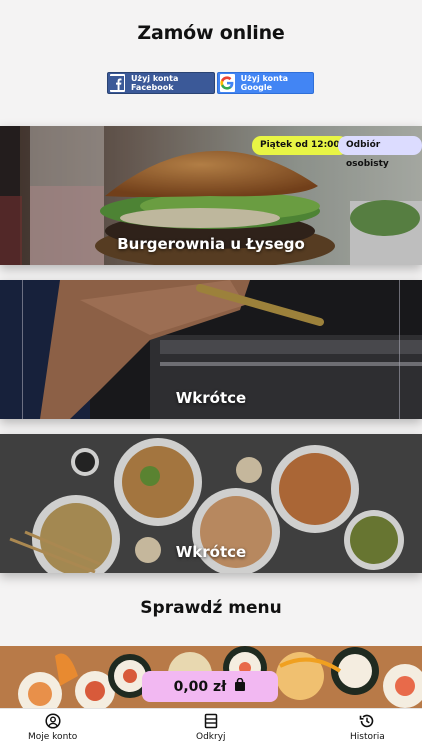  What do you see at coordinates (211, 244) in the screenshot?
I see `restaurant-name: Burgerownia u Łysego` at bounding box center [211, 244].